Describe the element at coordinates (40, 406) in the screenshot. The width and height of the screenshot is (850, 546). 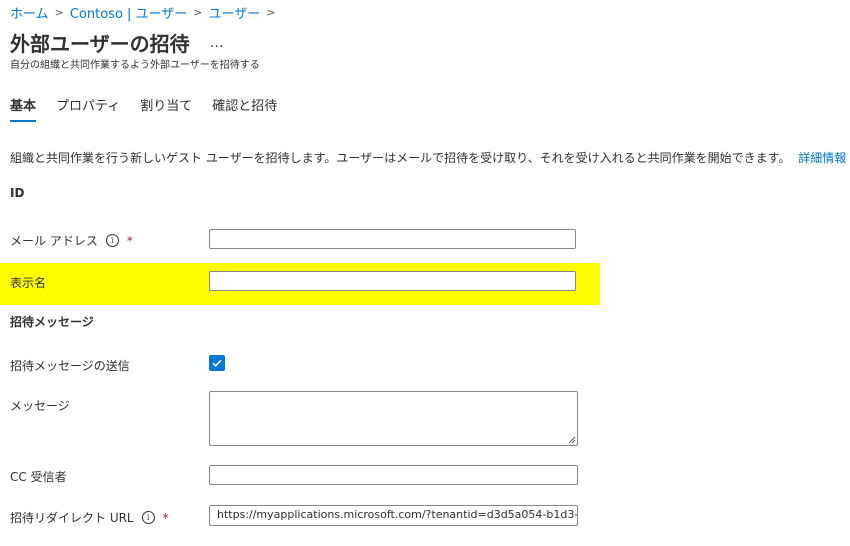
I see `message-label: メッセージ` at that location.